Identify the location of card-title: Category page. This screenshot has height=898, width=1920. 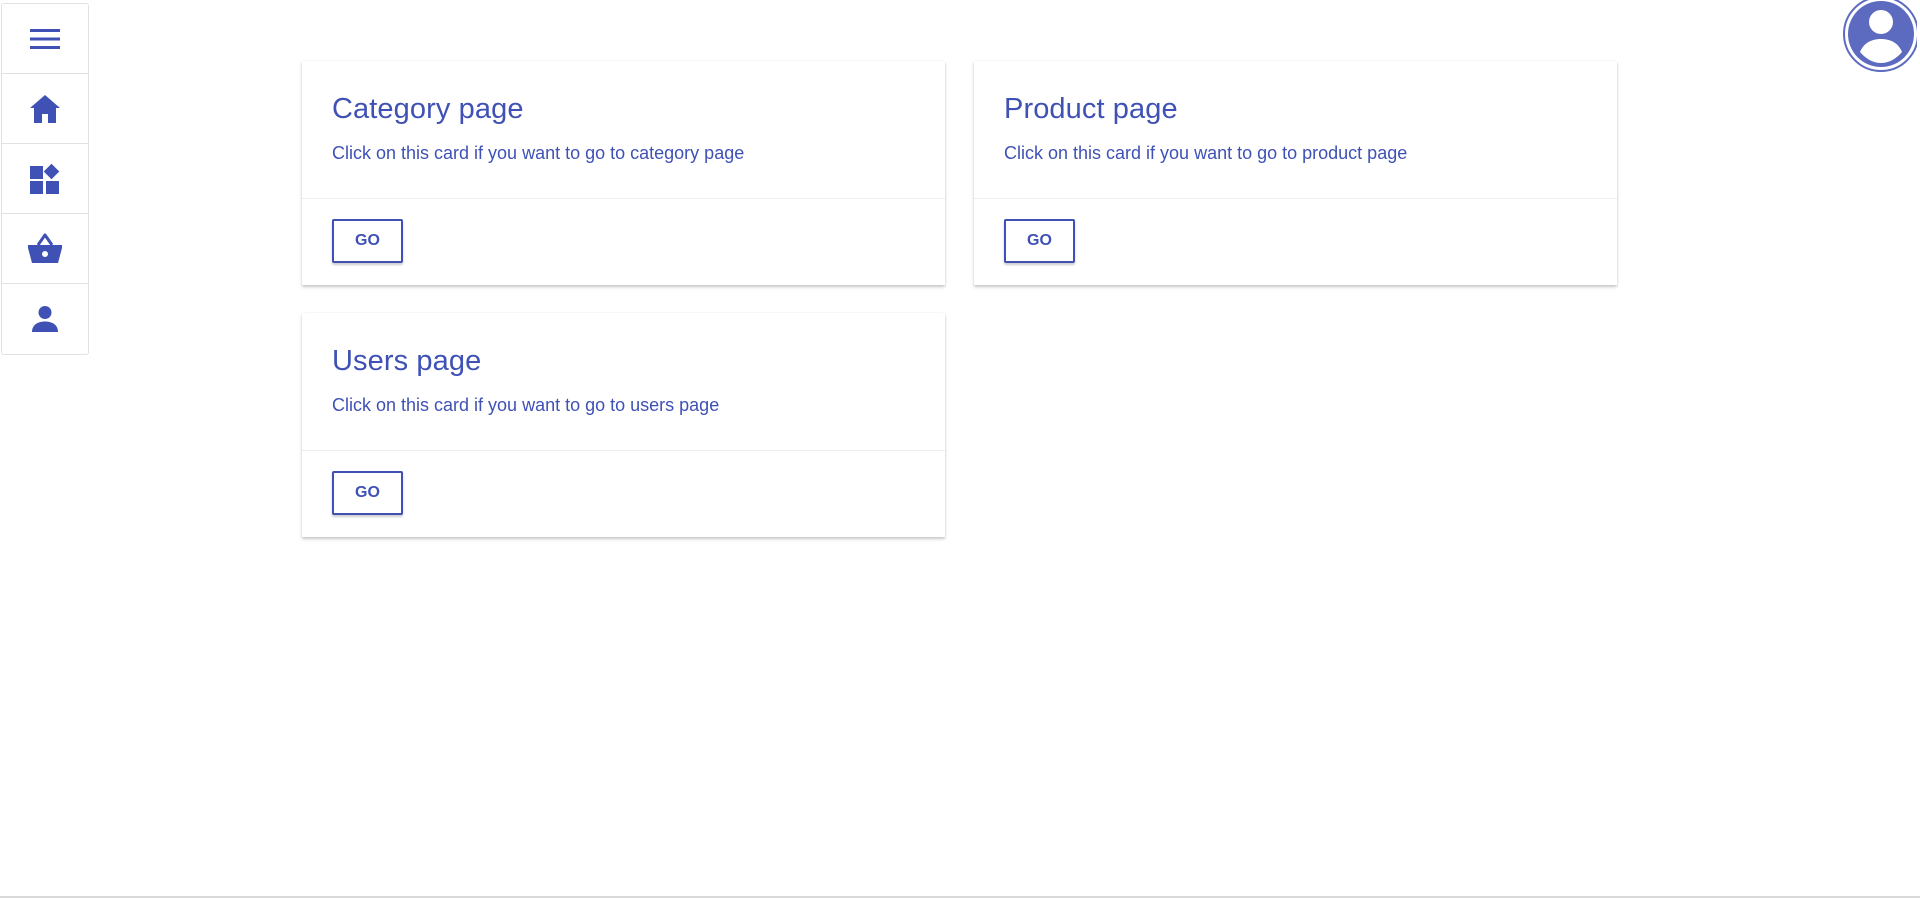
(428, 109).